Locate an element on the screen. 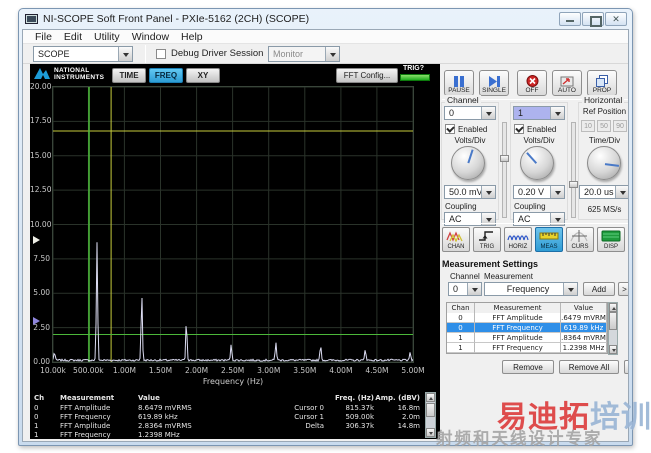  menu-item: File is located at coordinates (43, 37).